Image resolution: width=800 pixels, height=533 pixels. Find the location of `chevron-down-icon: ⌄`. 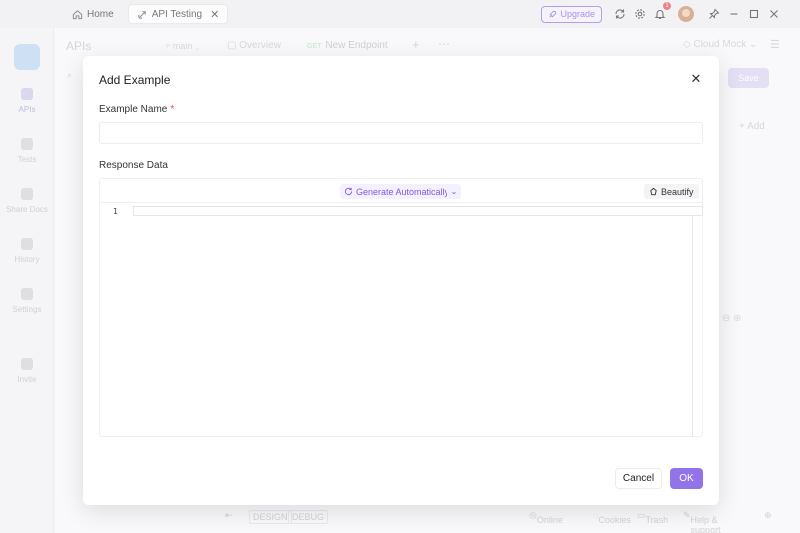

chevron-down-icon: ⌄ is located at coordinates (454, 191).